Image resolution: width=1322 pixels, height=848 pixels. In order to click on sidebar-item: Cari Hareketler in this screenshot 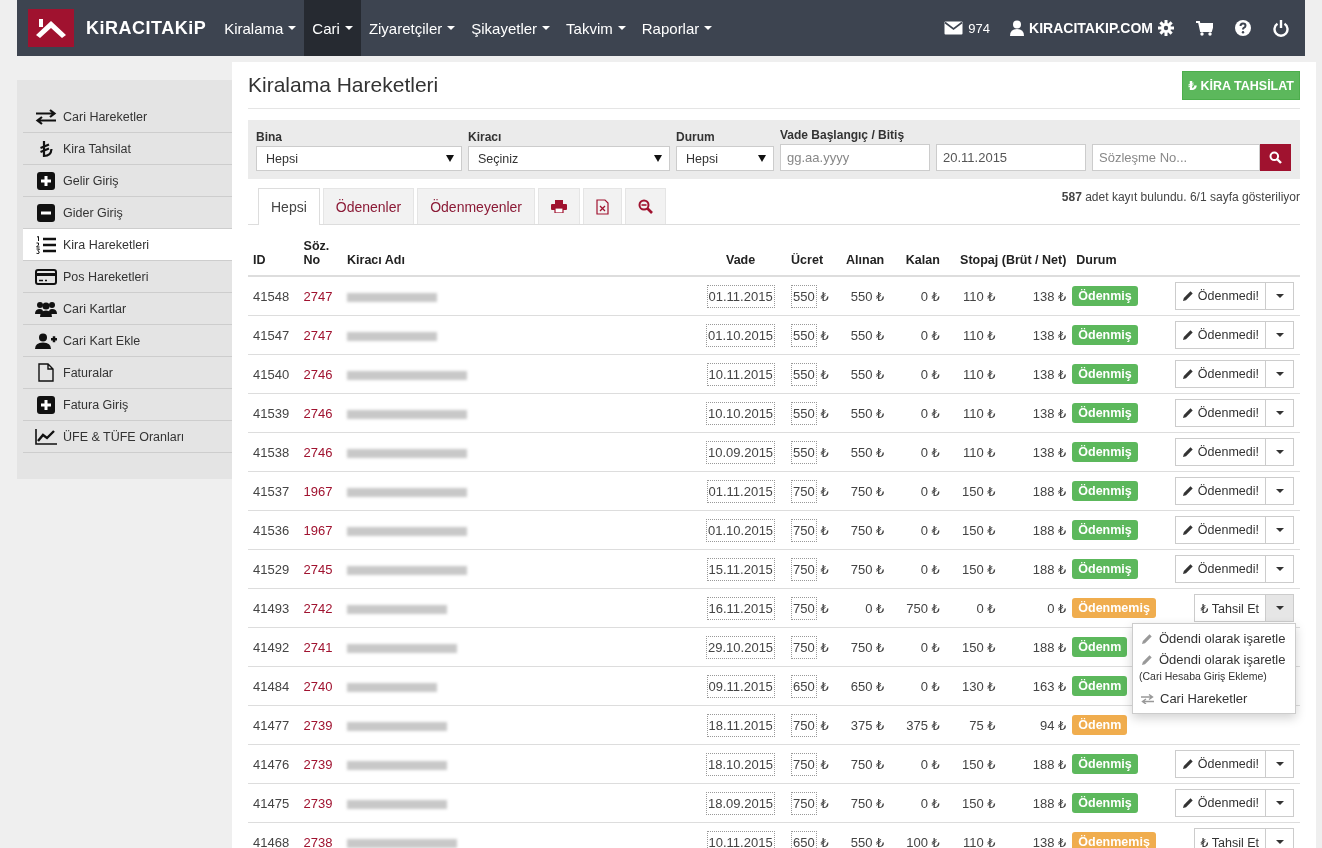, I will do `click(127, 117)`.